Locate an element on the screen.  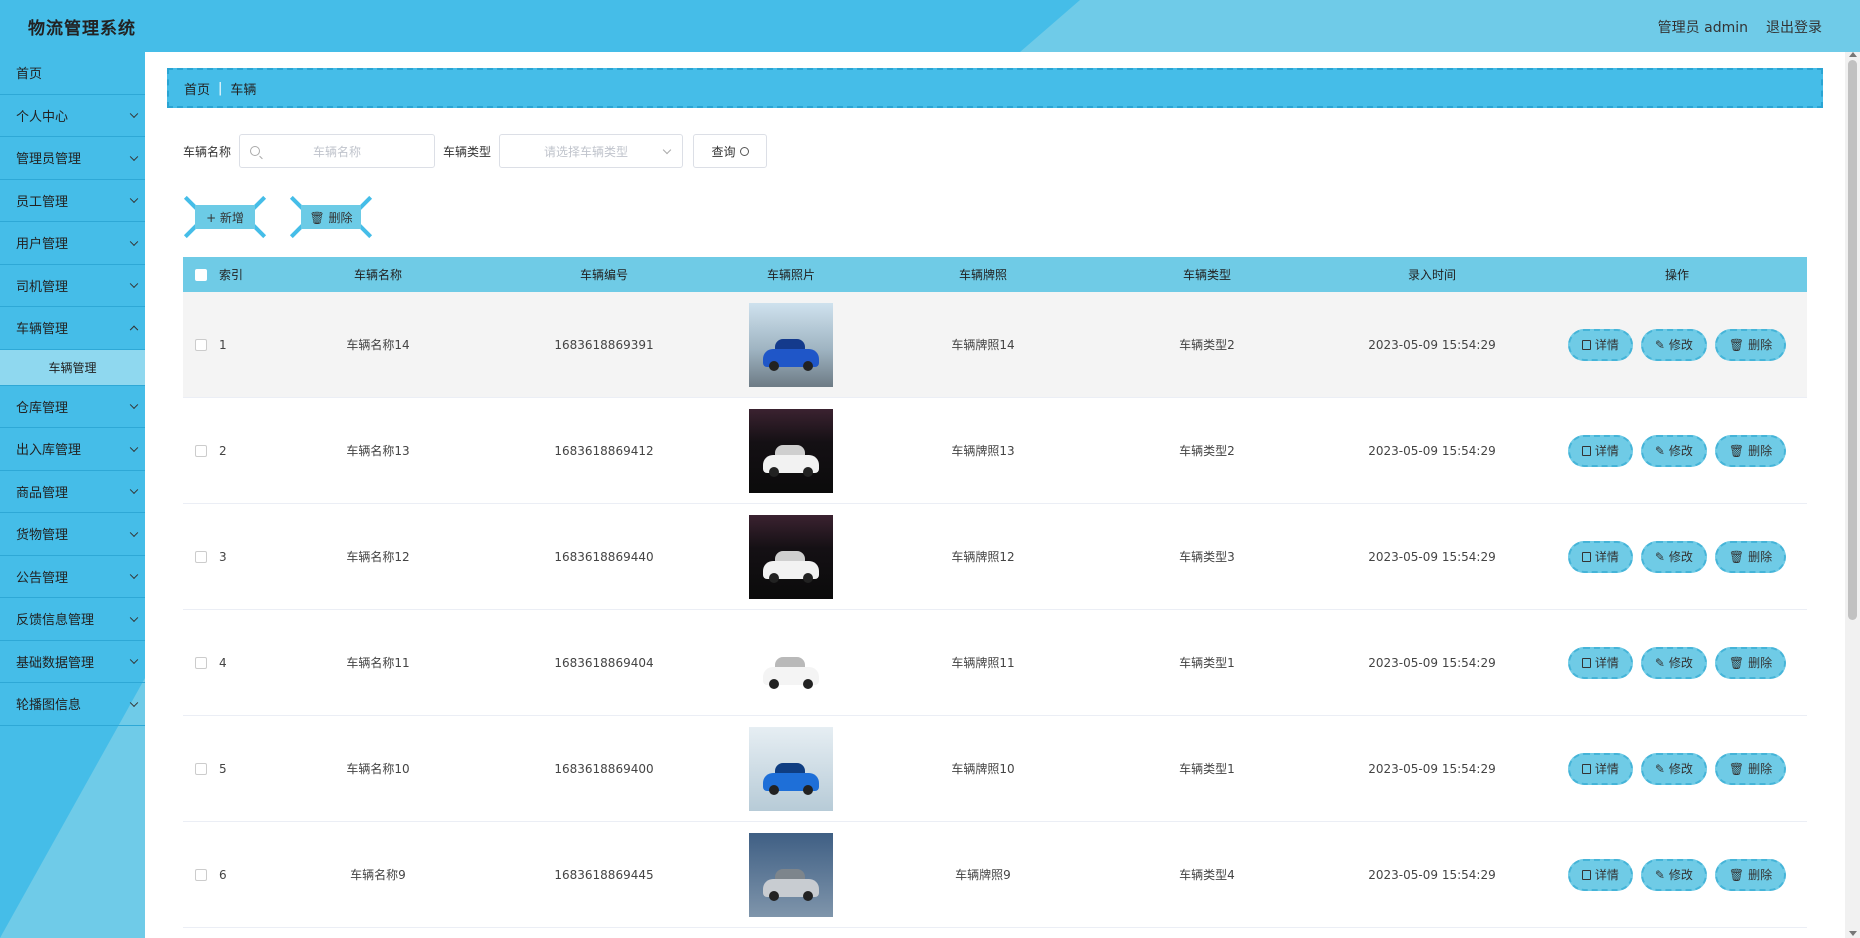
row-vehicle-name: 车辆名称12 is located at coordinates (378, 557).